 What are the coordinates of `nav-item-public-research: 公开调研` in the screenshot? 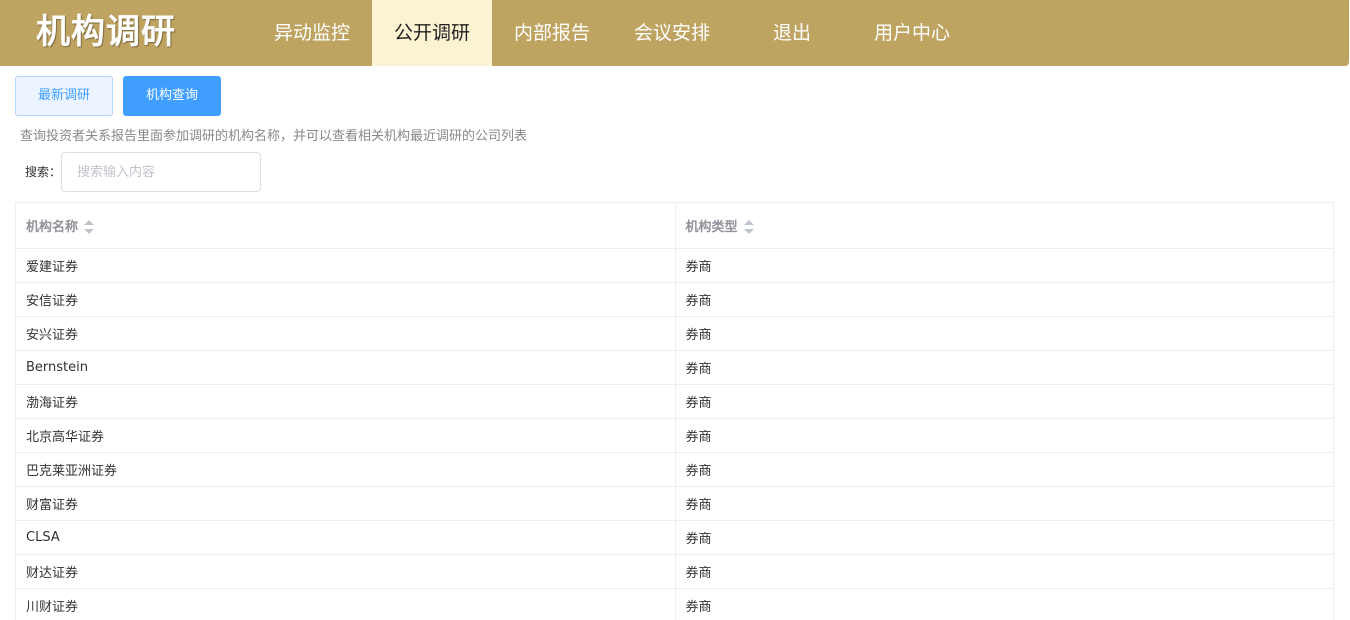 It's located at (432, 33).